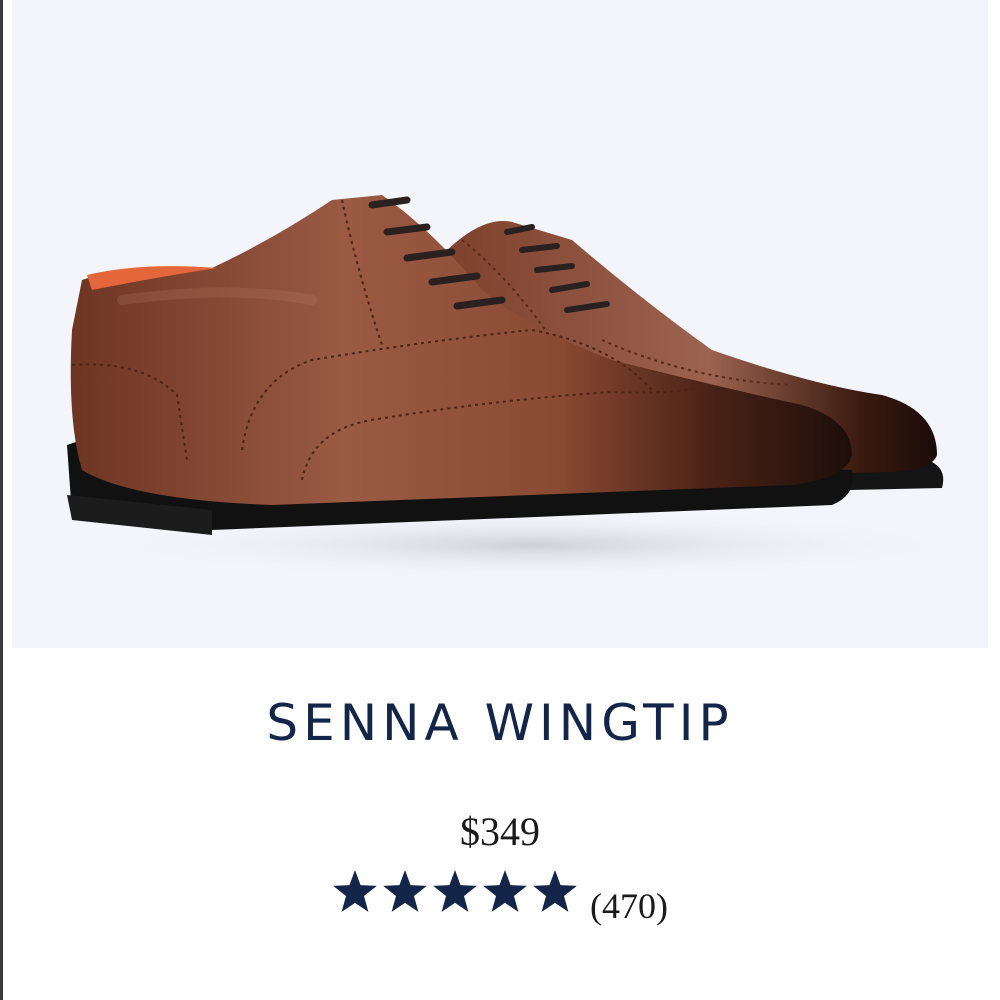 The image size is (1000, 1000). What do you see at coordinates (500, 723) in the screenshot?
I see `product-name: SENNA WINGTIP` at bounding box center [500, 723].